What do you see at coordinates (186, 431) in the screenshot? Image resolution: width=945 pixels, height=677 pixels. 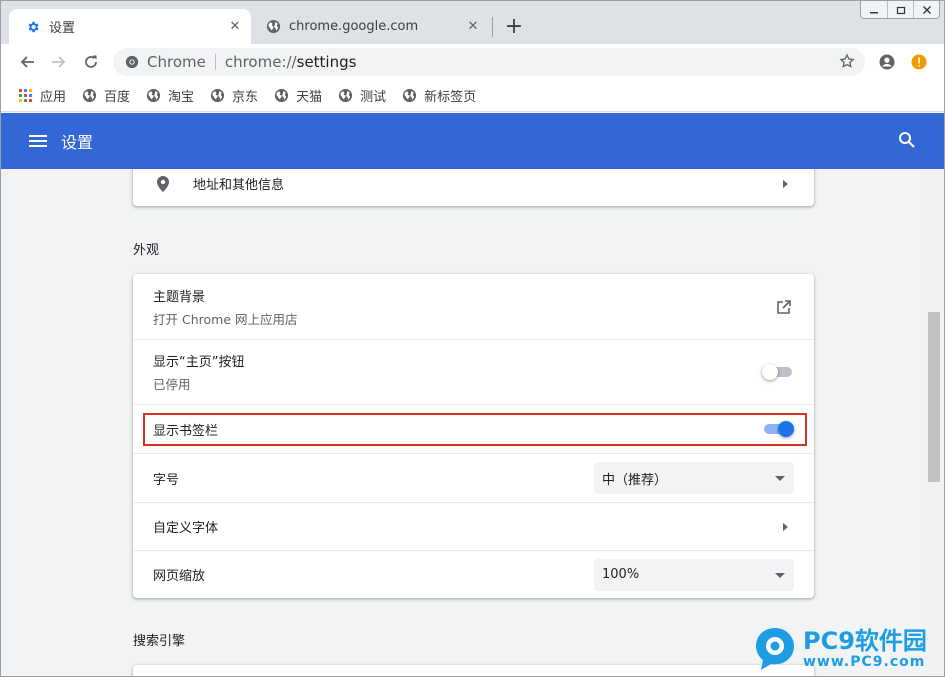 I see `bookmarks-bar-label: 显示书签栏` at bounding box center [186, 431].